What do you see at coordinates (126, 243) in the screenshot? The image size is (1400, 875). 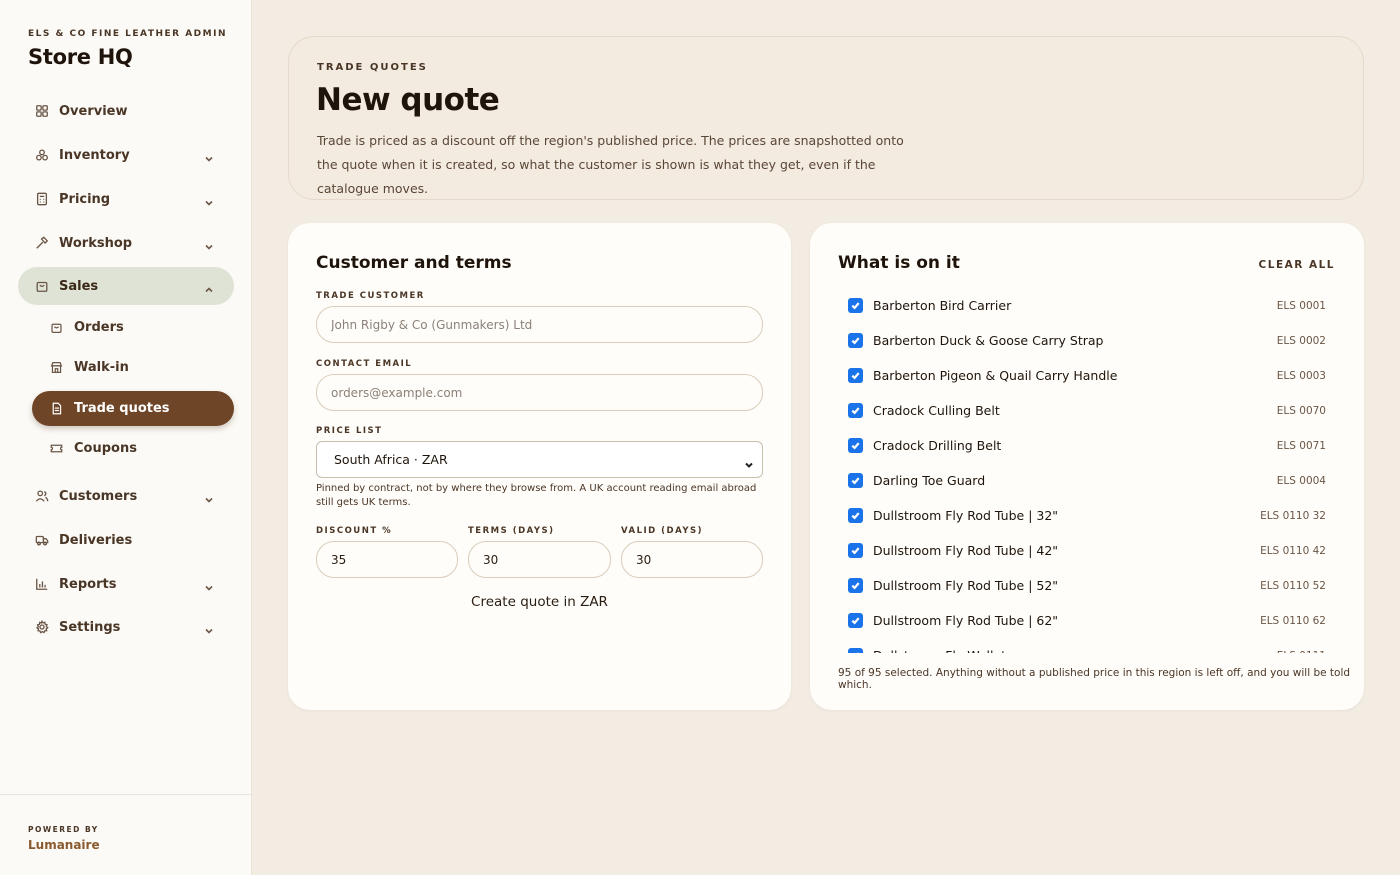 I see `nav-workshop: Workshop` at bounding box center [126, 243].